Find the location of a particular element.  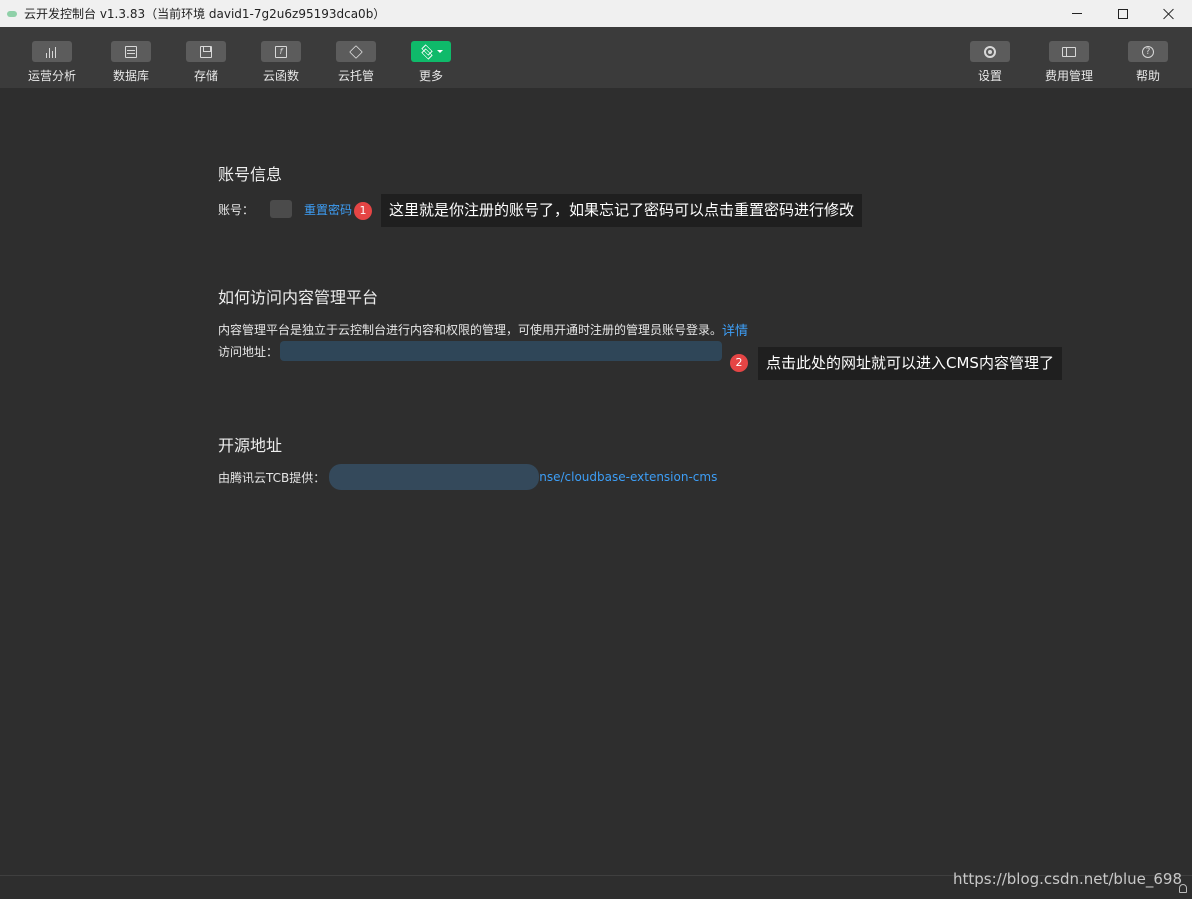

storage-icon is located at coordinates (206, 51).